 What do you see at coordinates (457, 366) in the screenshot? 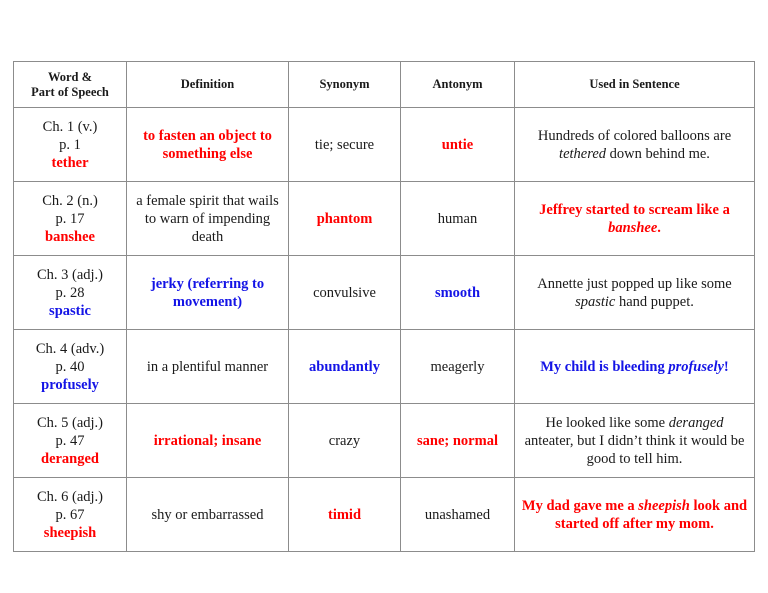
I see `antonym-cell: meagerly` at bounding box center [457, 366].